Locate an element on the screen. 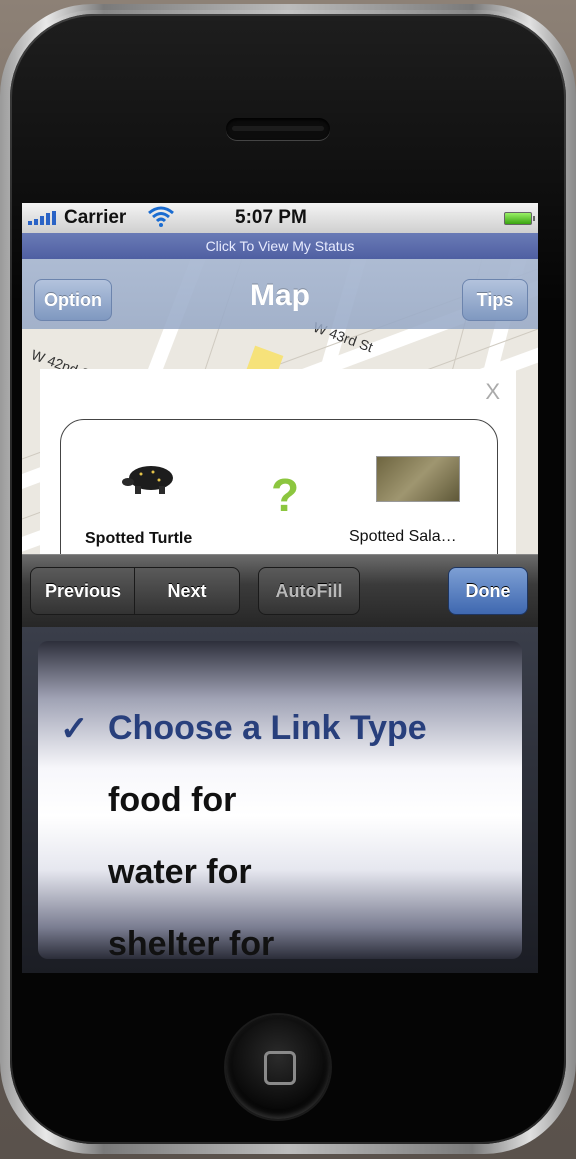 The image size is (576, 1159). close-icon: X is located at coordinates (492, 392).